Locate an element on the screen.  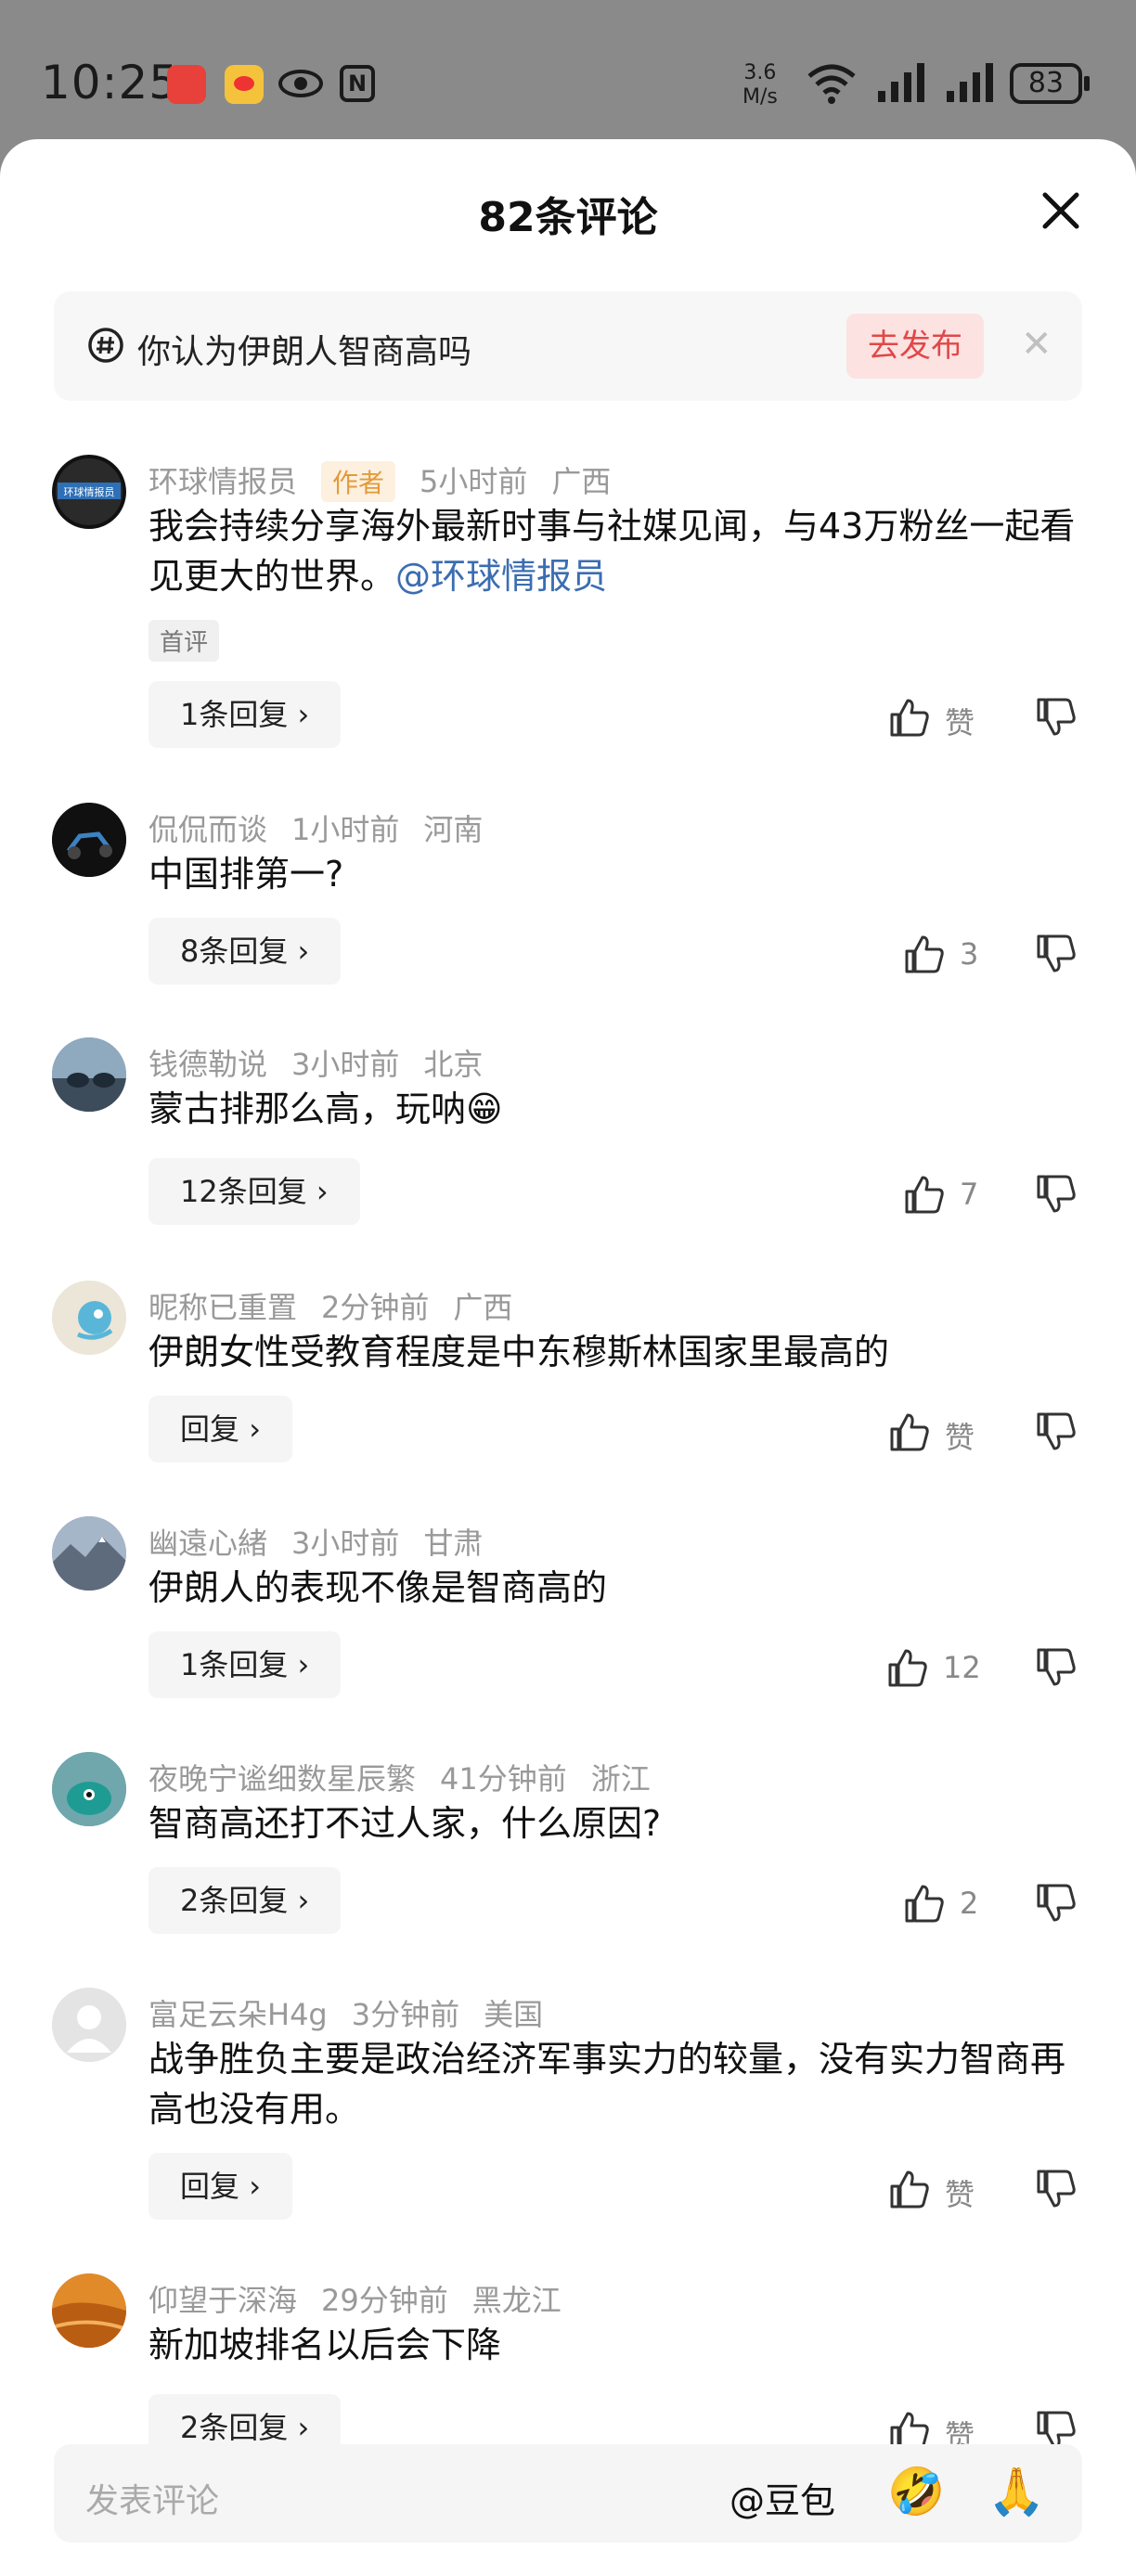
sheet-title: 82条评论 is located at coordinates (568, 217).